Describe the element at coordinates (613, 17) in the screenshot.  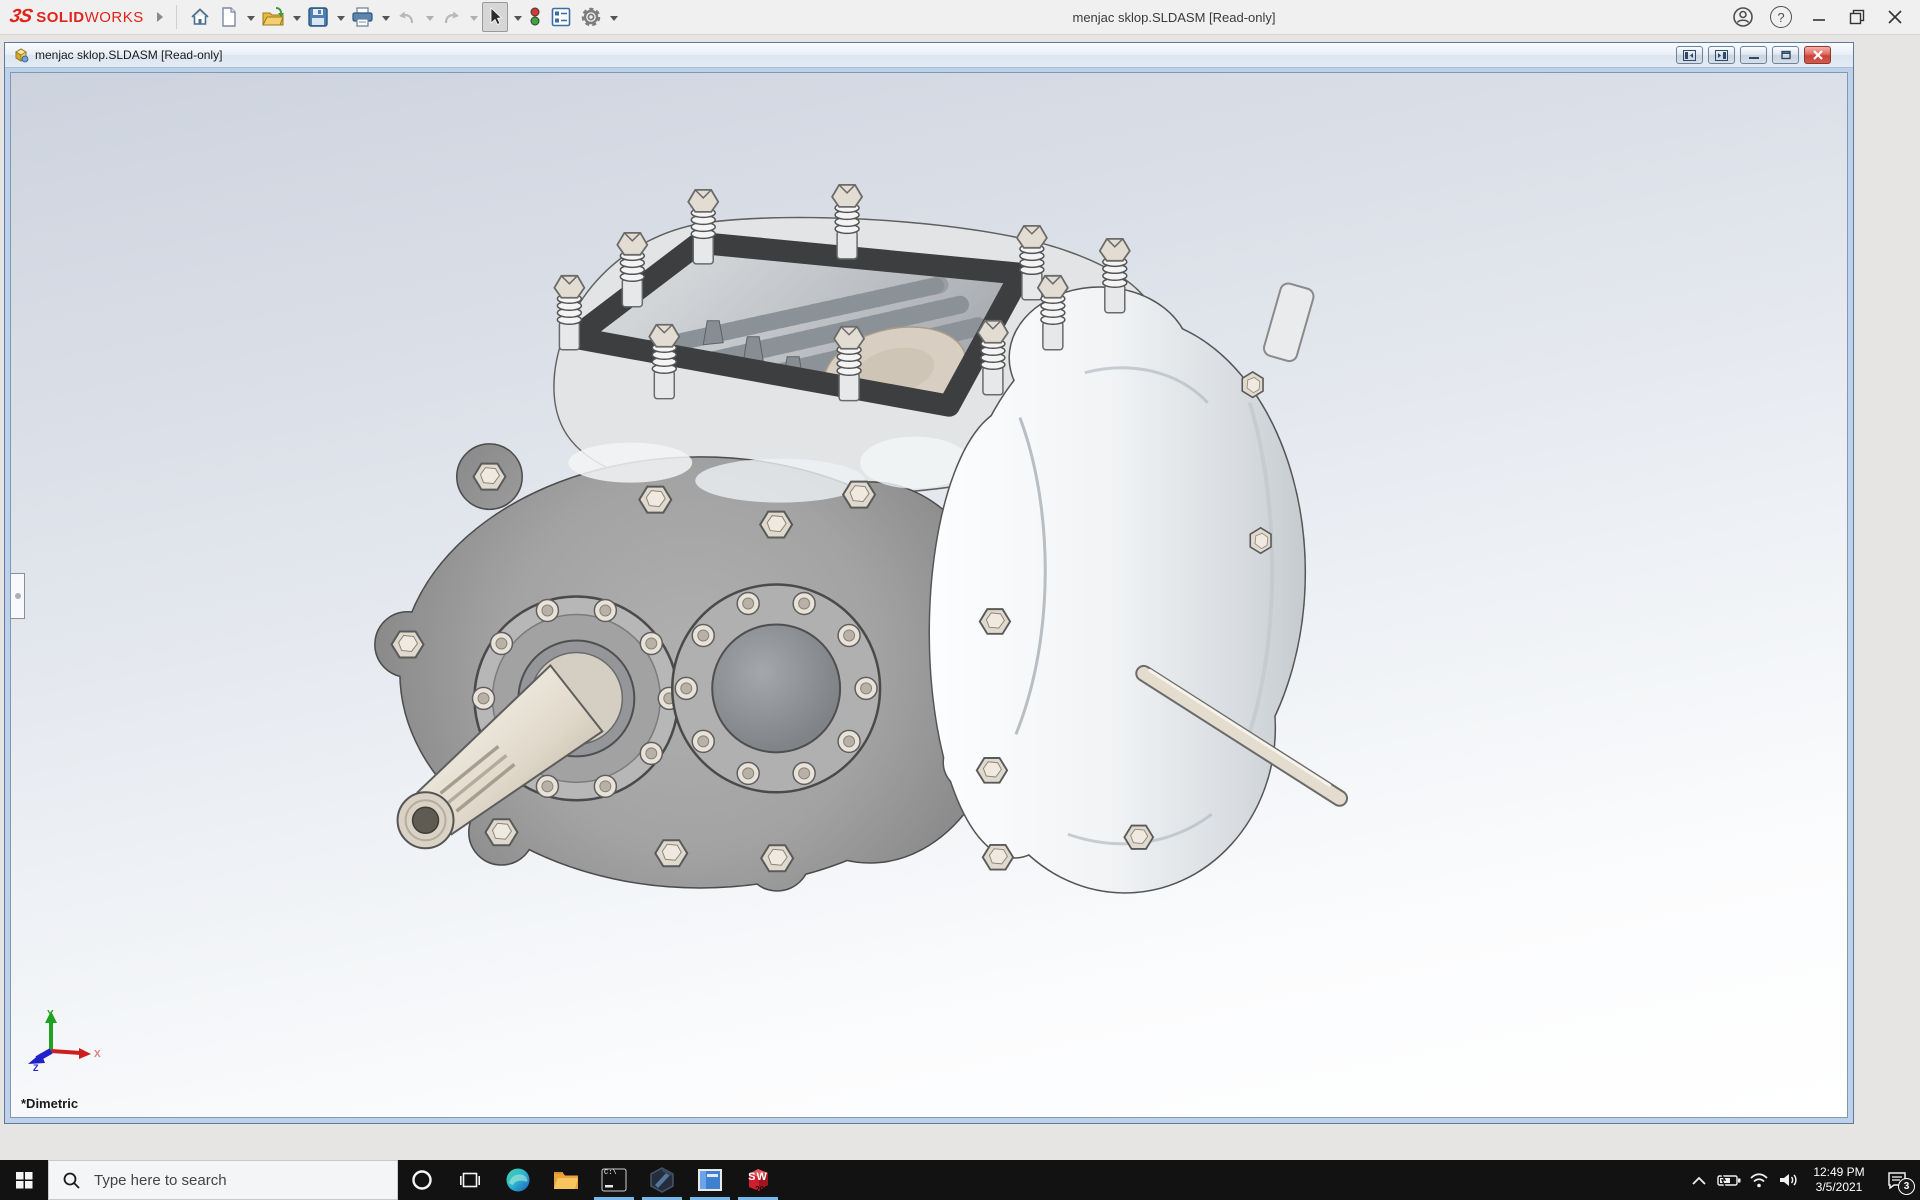
I see `options-dropdown-icon` at that location.